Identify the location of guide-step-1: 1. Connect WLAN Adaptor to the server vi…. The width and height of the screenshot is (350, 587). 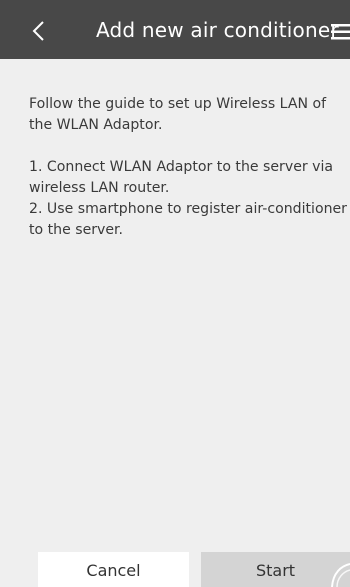
(181, 177).